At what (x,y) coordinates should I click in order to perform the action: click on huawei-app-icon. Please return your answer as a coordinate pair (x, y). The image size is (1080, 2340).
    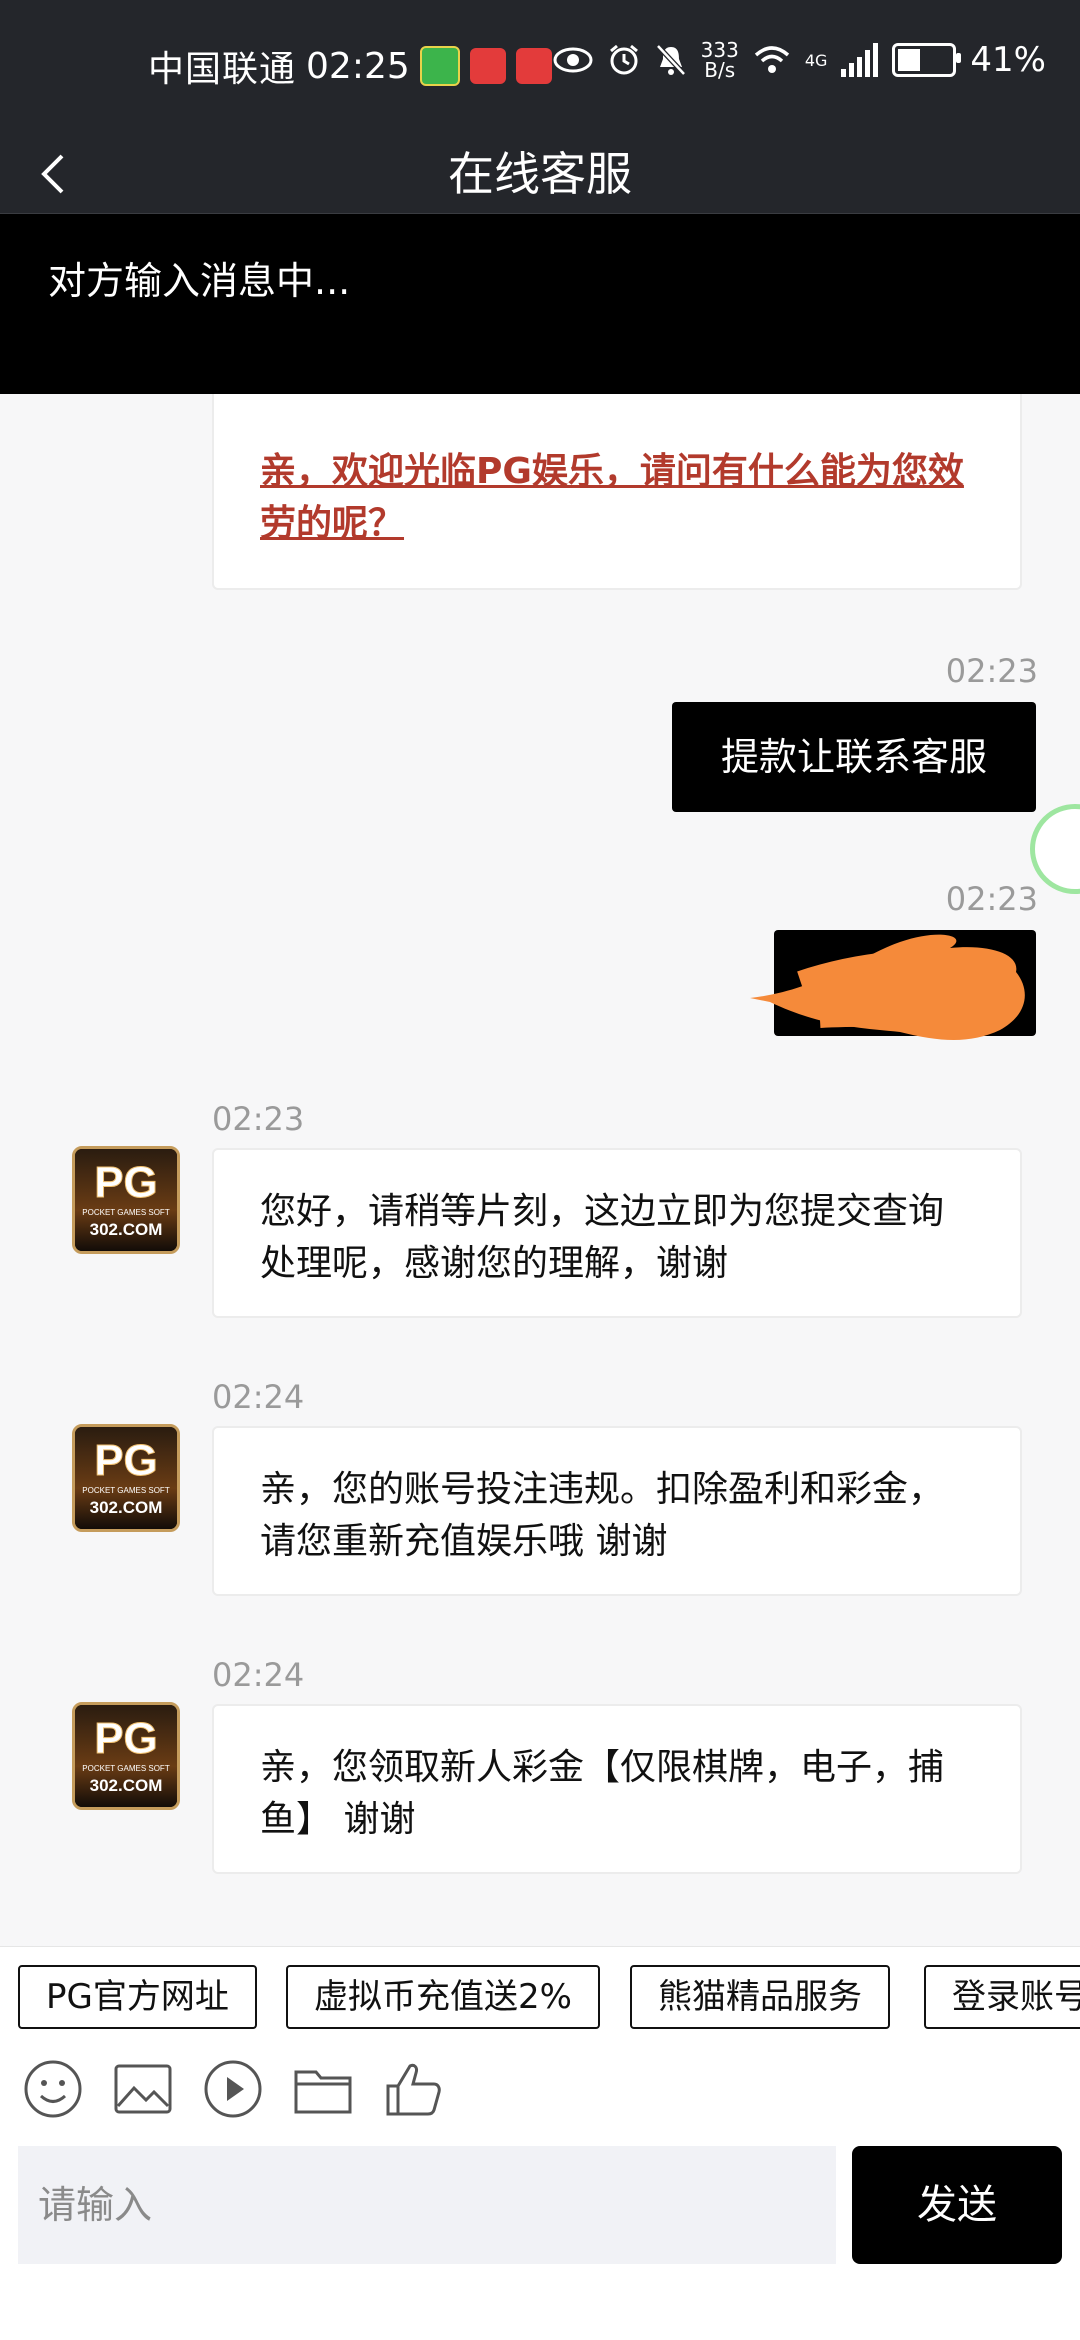
    Looking at the image, I should click on (487, 66).